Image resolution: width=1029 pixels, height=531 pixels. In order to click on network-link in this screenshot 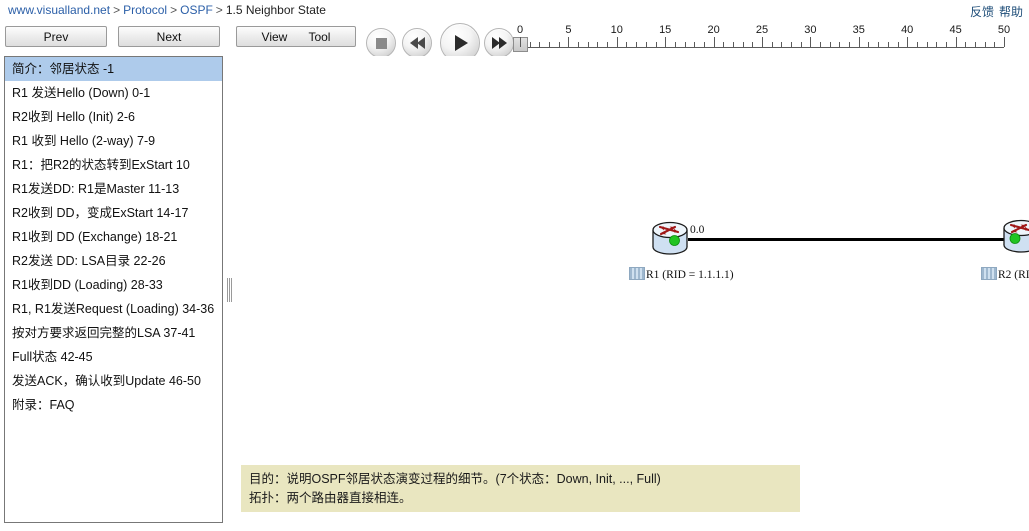, I will do `click(849, 239)`.